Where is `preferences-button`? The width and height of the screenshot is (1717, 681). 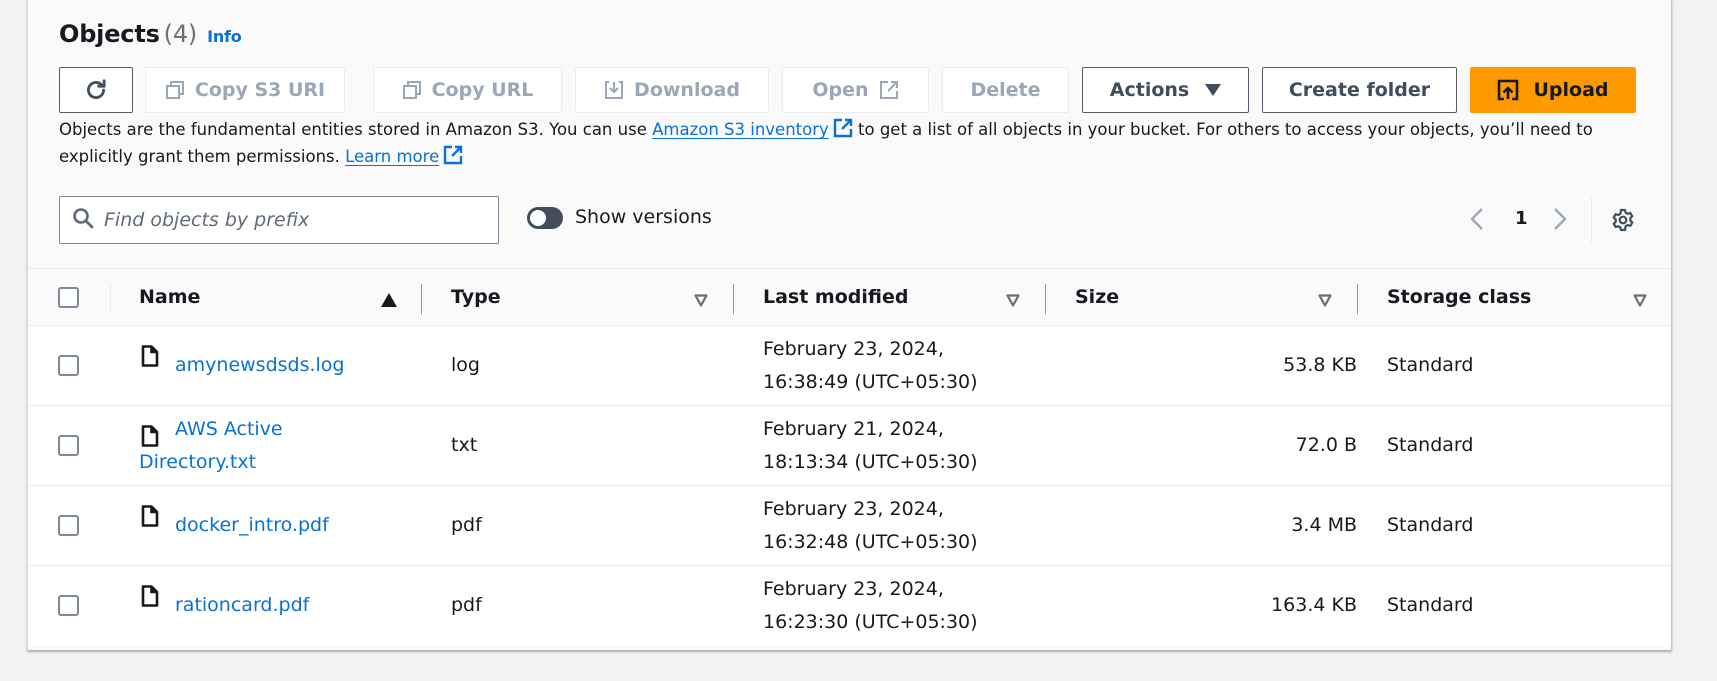
preferences-button is located at coordinates (1623, 222).